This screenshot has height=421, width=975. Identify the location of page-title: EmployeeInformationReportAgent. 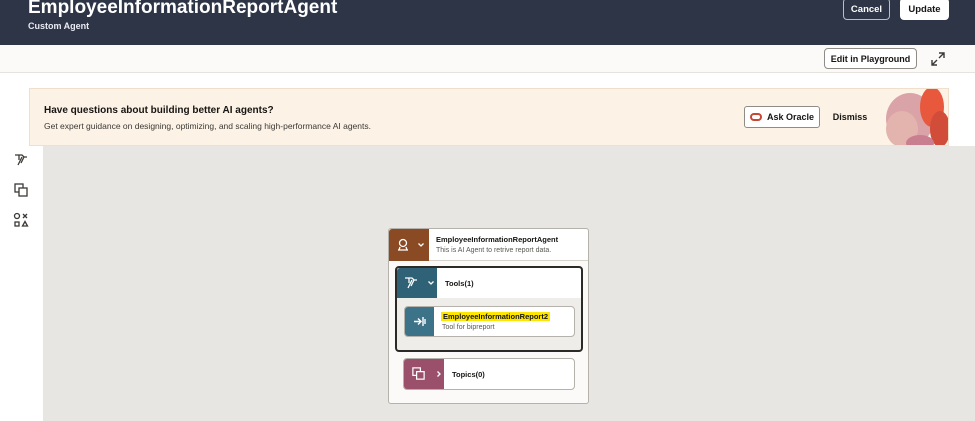
(183, 9).